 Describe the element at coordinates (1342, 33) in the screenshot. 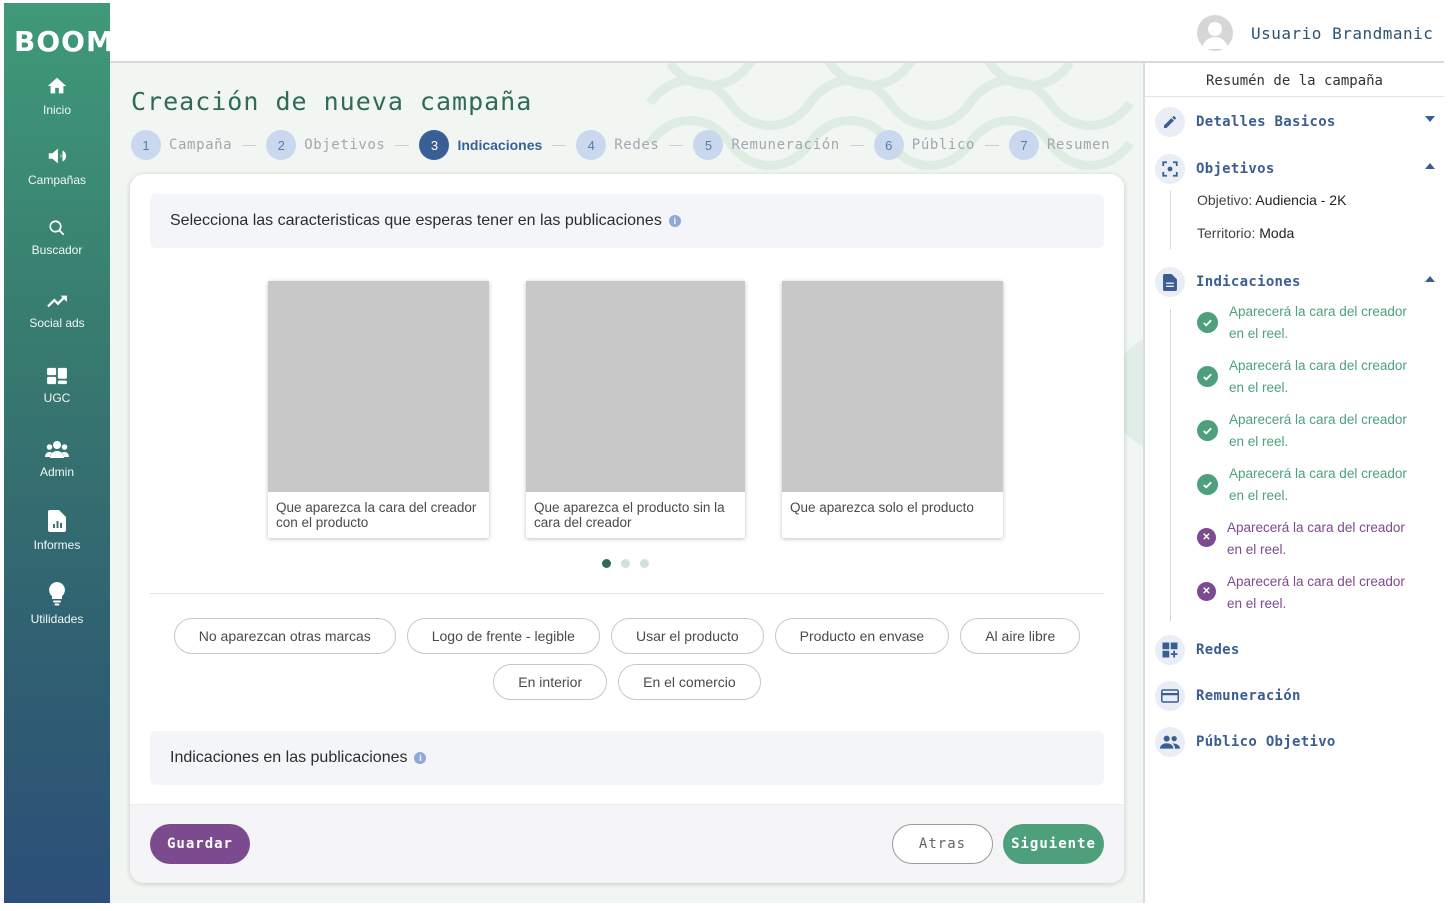

I see `username: Usuario Brandmanic` at that location.